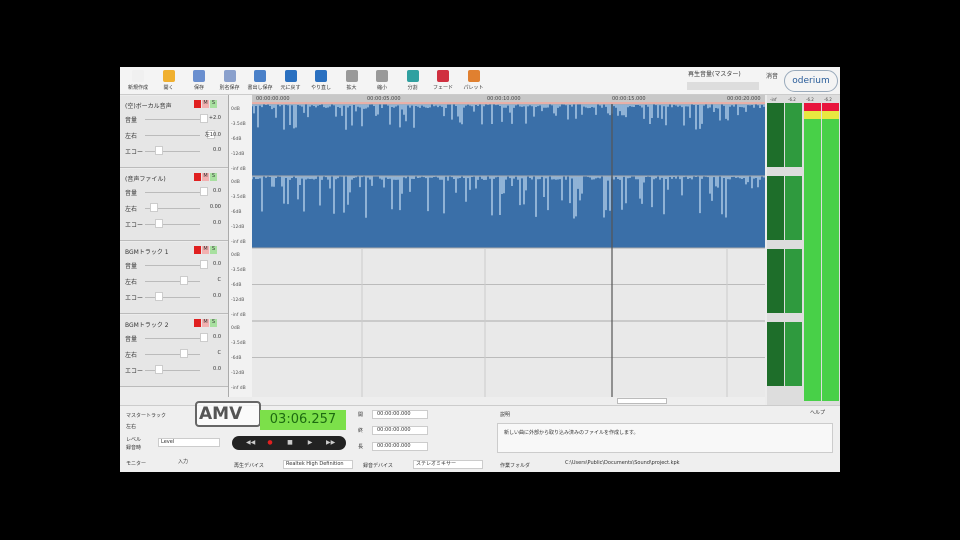 This screenshot has height=540, width=960. I want to click on toolbar-button-7: 拡大, so click(352, 81).